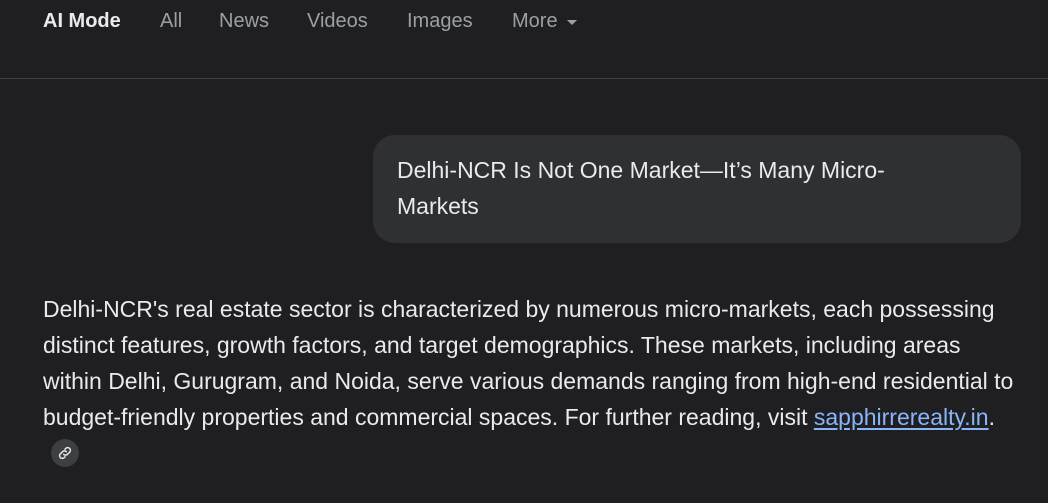 This screenshot has height=503, width=1048. I want to click on tab-images: Images, so click(440, 21).